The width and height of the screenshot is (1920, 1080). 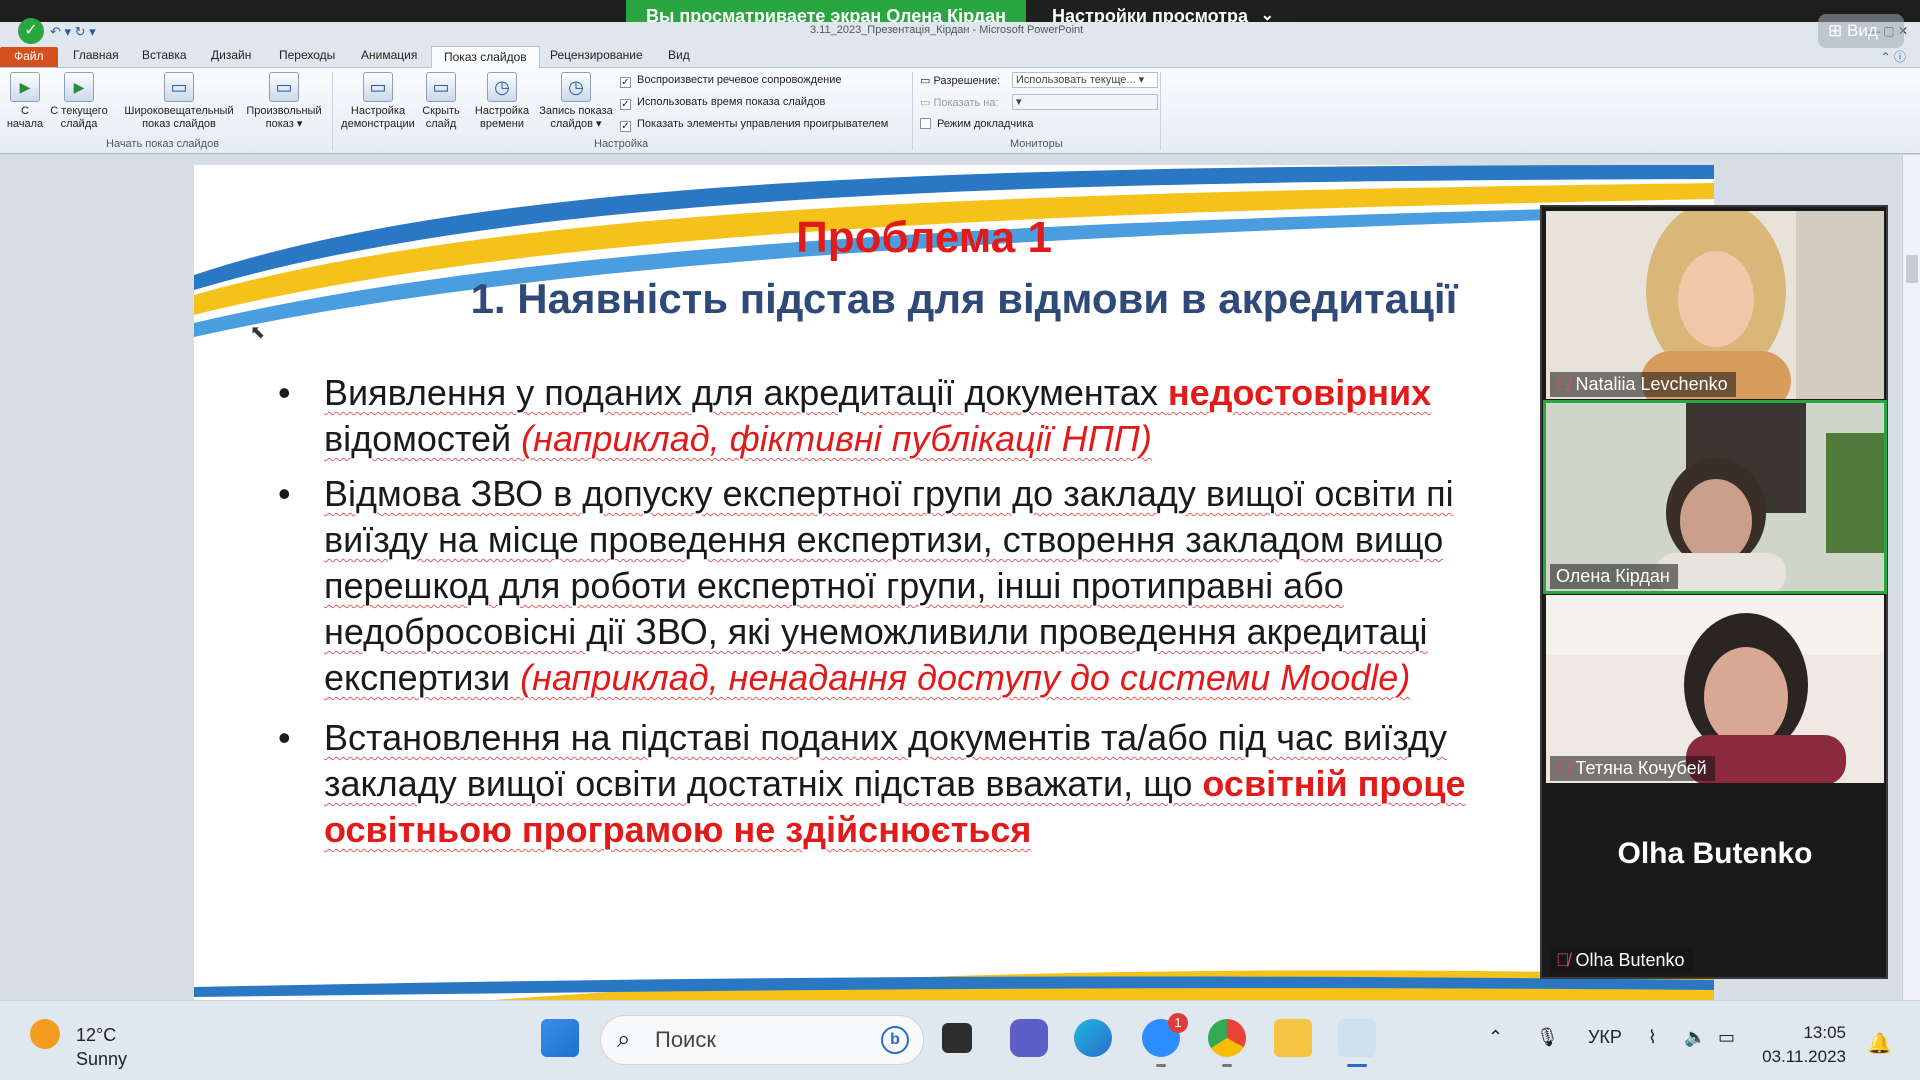 What do you see at coordinates (378, 101) in the screenshot?
I see `setup-show-button: Настройкадемонстрации` at bounding box center [378, 101].